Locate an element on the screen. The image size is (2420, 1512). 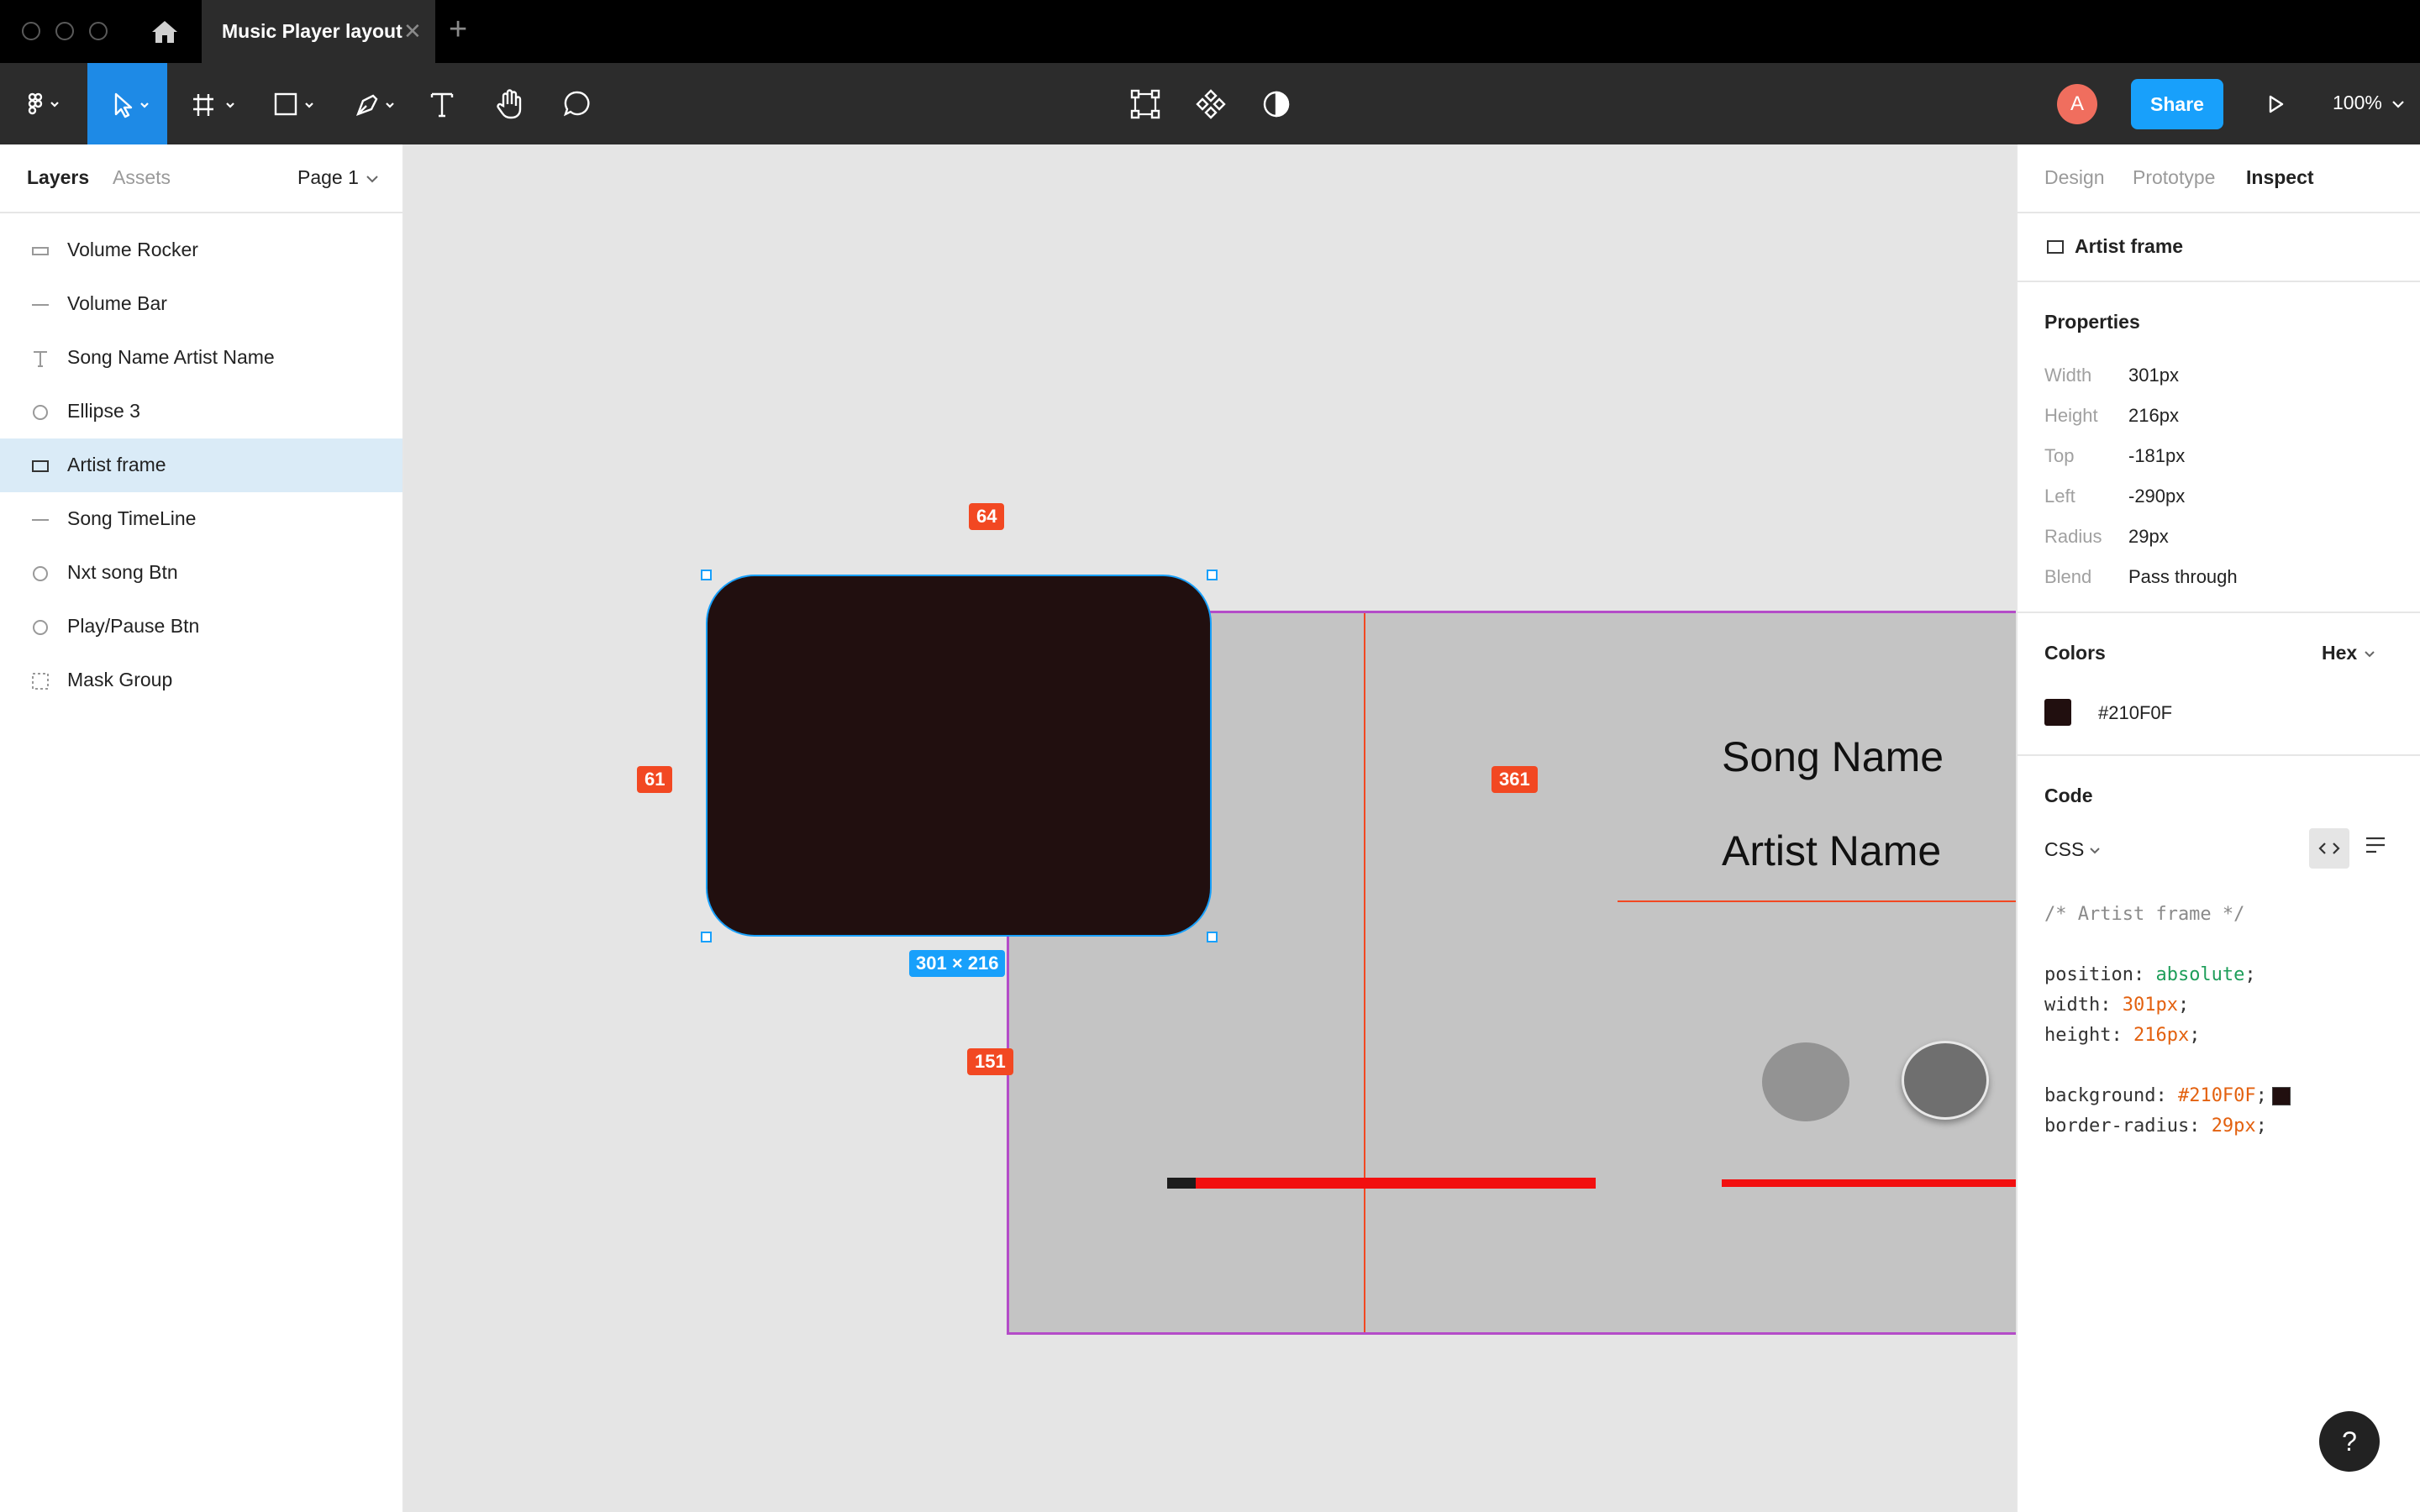
measure-label-left: 61 is located at coordinates (655, 779).